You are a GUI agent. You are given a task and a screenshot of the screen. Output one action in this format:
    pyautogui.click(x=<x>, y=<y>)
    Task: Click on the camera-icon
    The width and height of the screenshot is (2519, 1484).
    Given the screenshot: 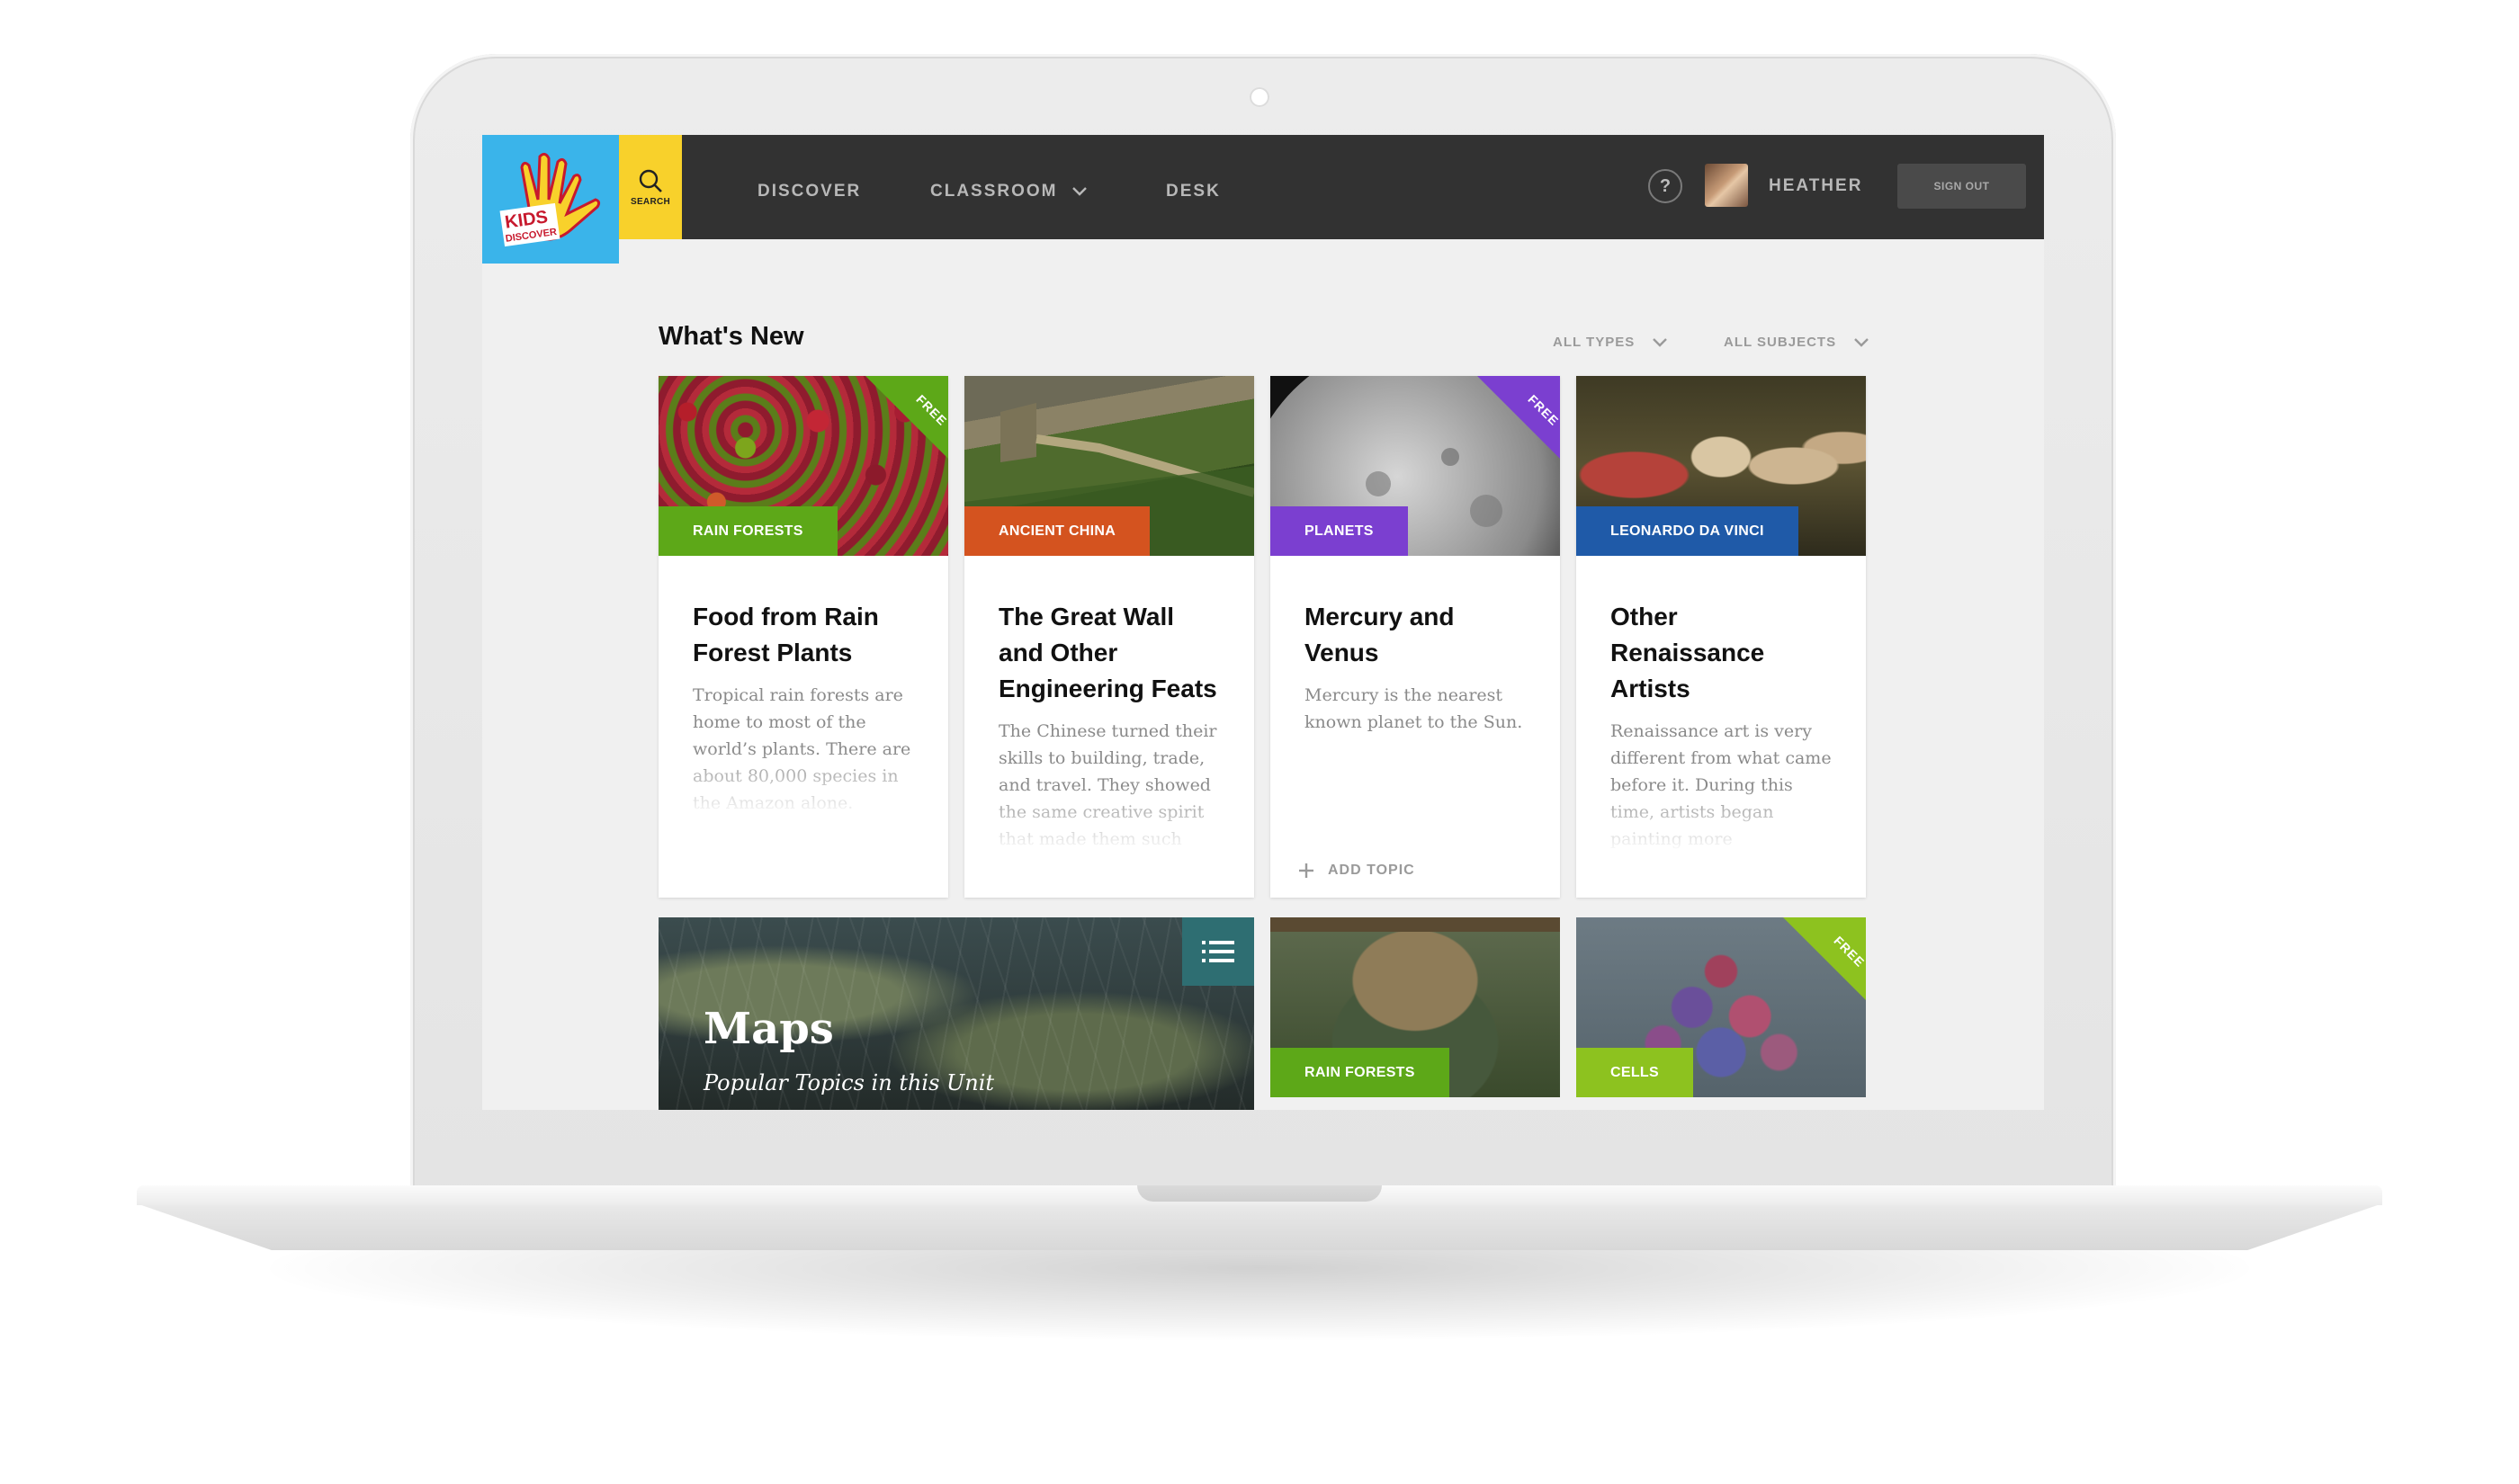 What is the action you would take?
    pyautogui.click(x=1259, y=97)
    